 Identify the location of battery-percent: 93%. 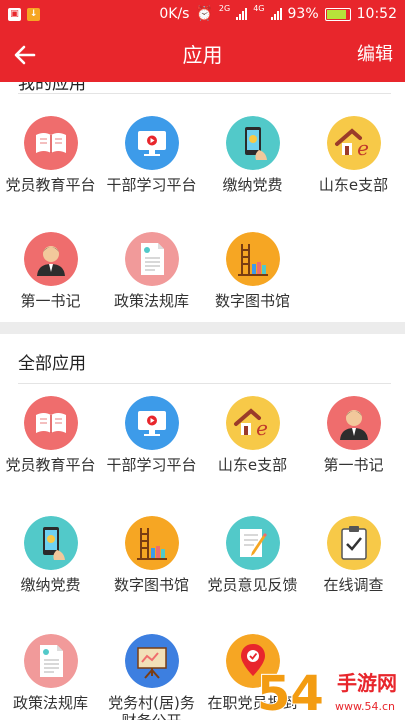
(303, 14).